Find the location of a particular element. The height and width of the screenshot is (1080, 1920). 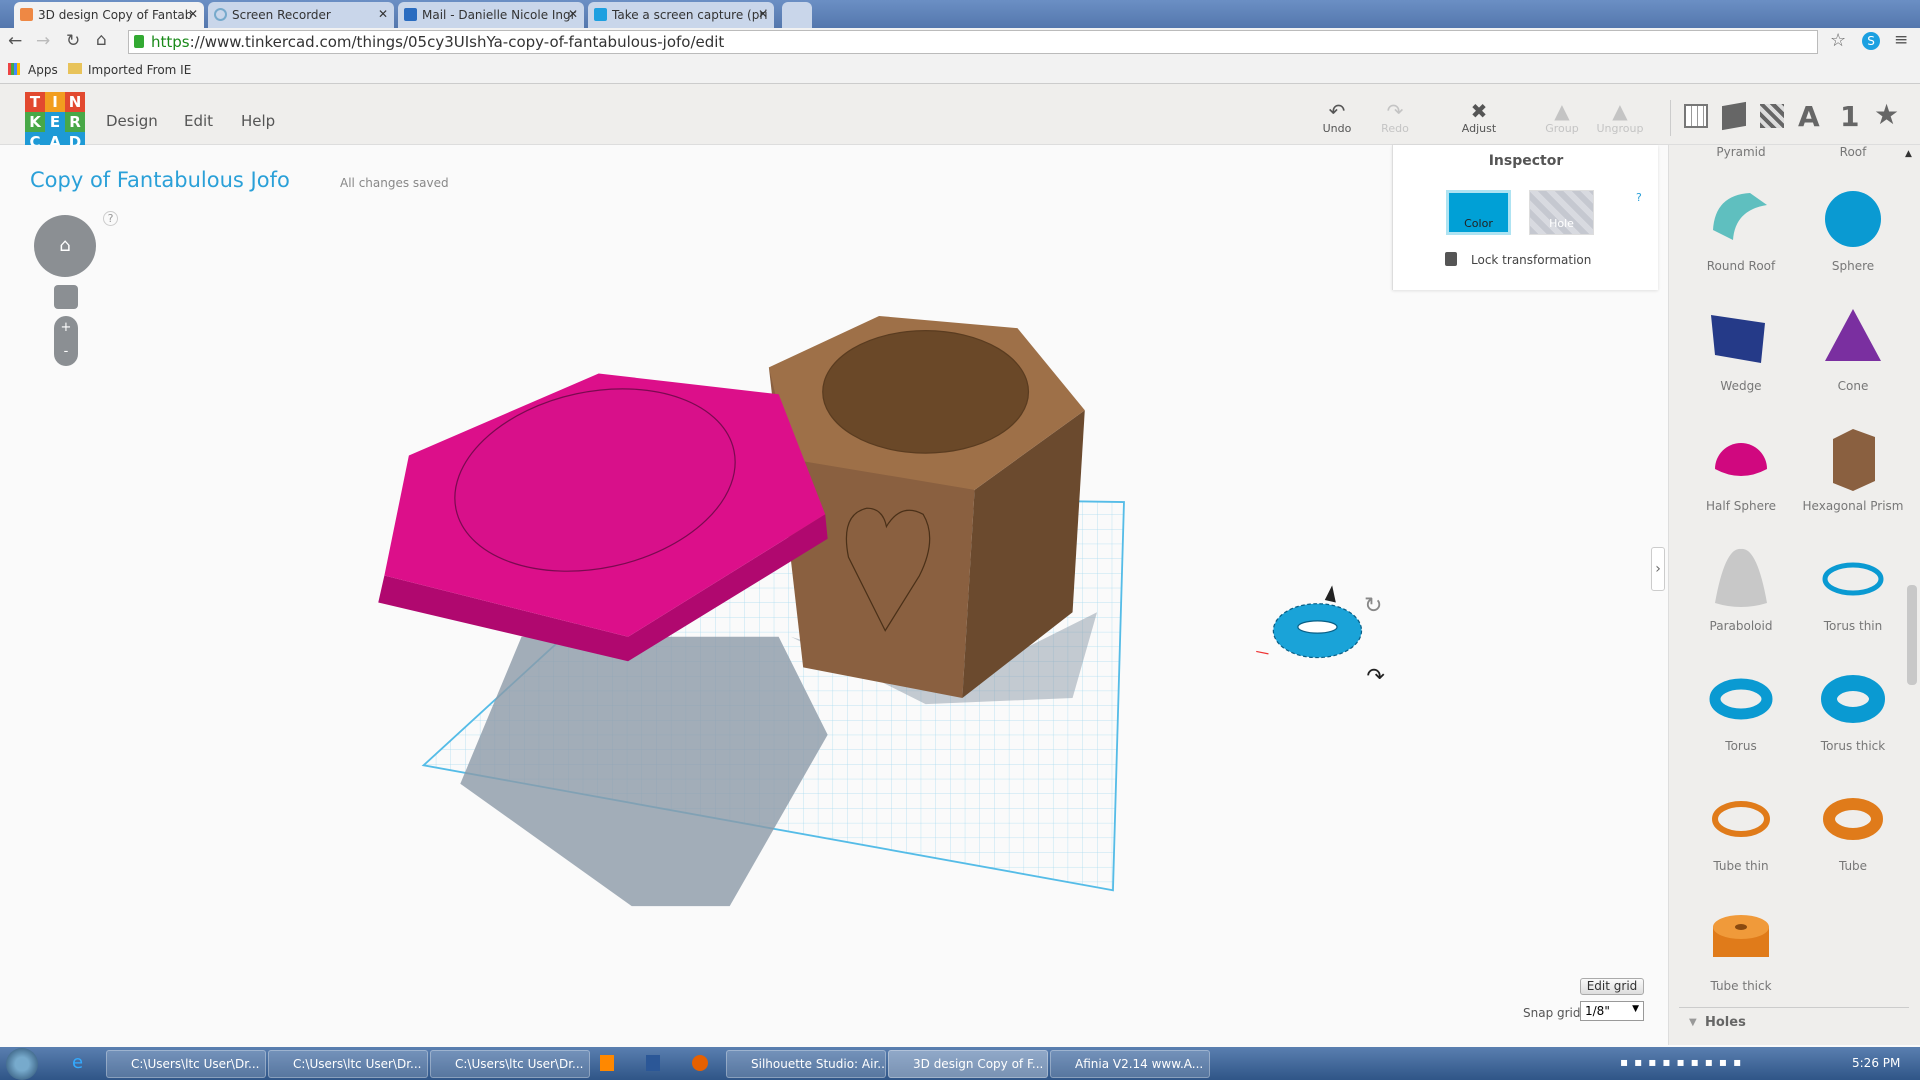

back-icon: ← is located at coordinates (15, 41).